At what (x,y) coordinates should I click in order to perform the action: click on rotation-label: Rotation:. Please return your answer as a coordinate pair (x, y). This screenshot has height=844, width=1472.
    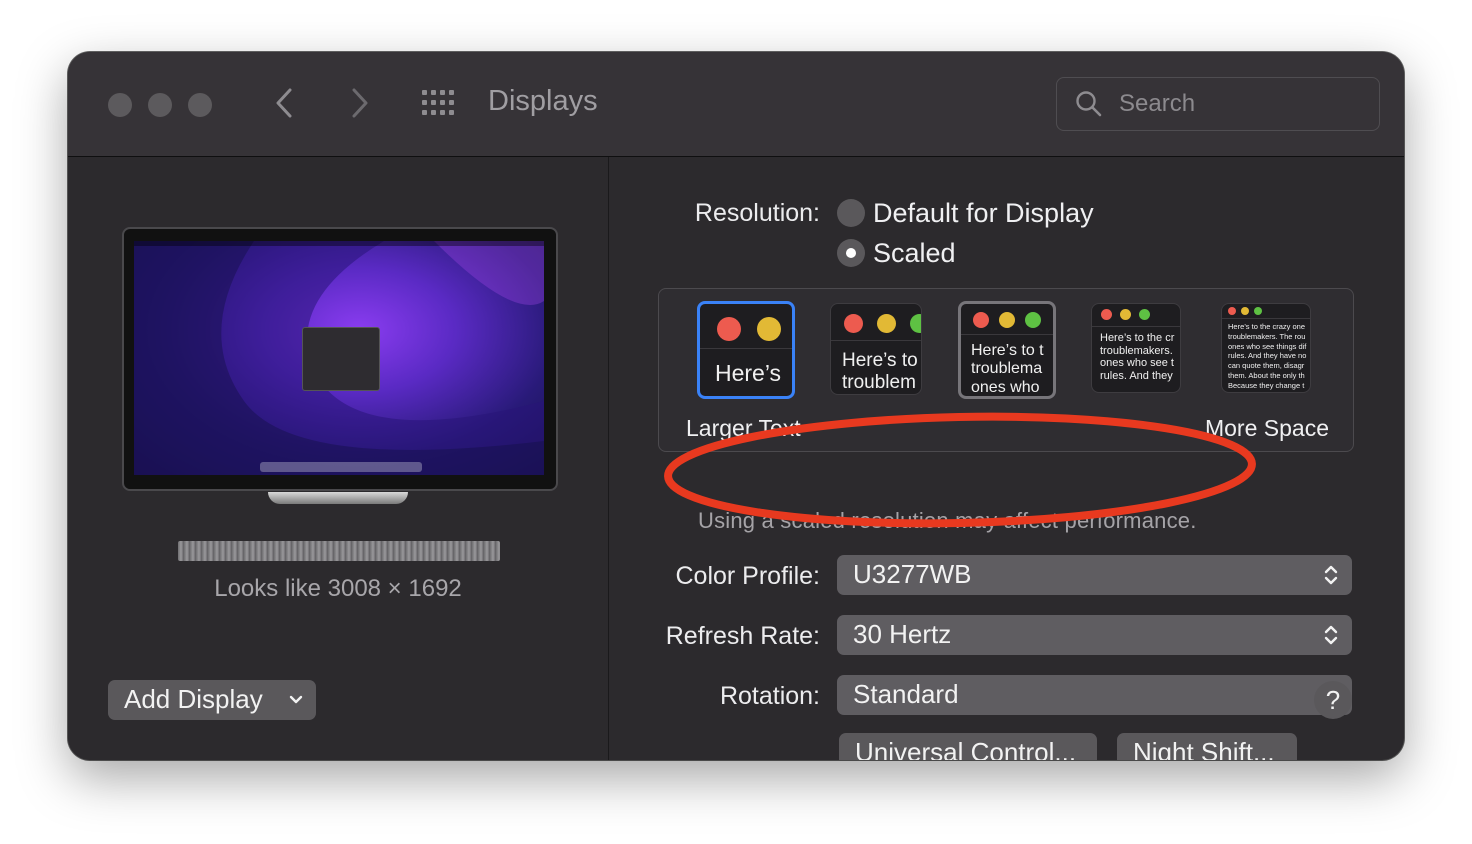
    Looking at the image, I should click on (769, 696).